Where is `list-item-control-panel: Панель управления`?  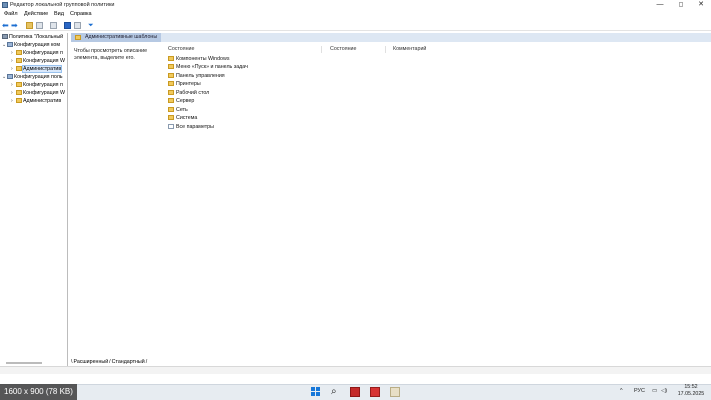
list-item-control-panel: Панель управления is located at coordinates (196, 76).